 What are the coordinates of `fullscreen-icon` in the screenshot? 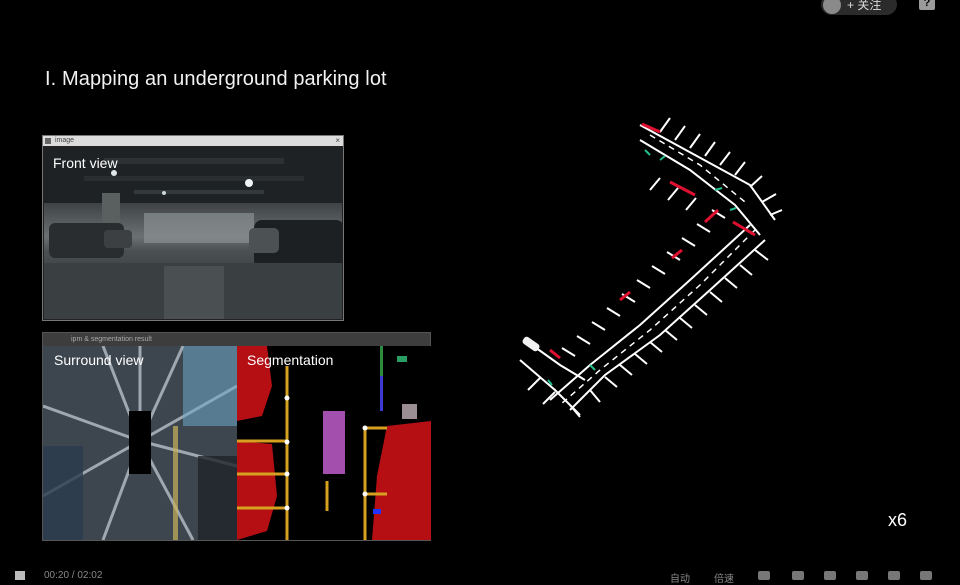 It's located at (926, 575).